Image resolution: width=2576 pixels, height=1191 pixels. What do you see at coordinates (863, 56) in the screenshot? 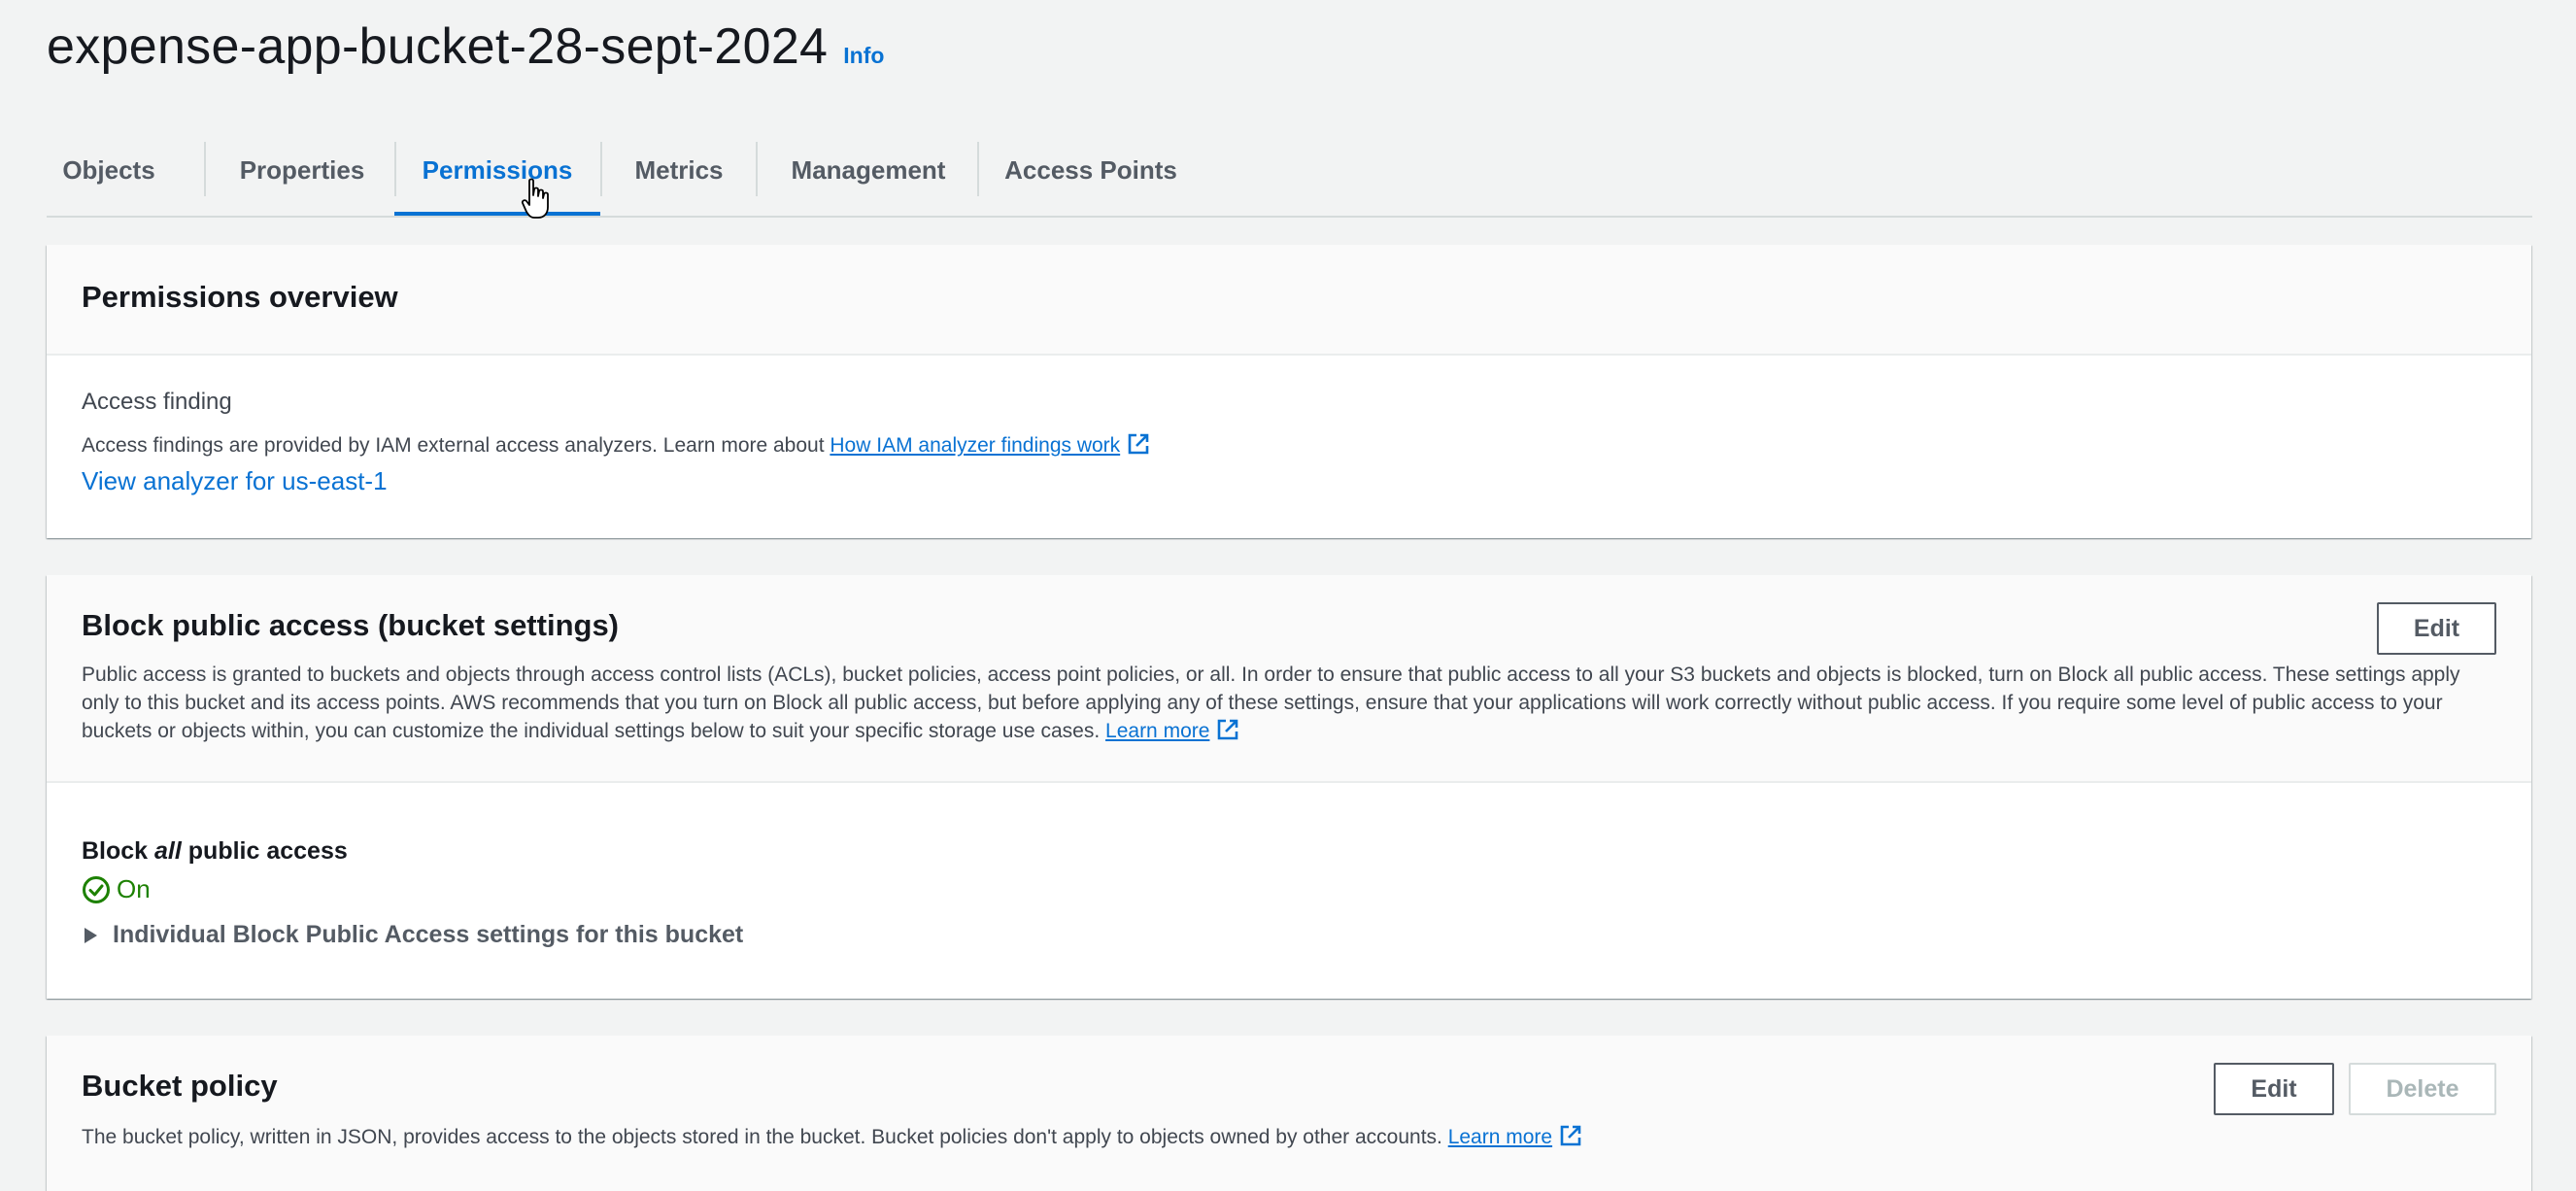
I see `info-link: Info` at bounding box center [863, 56].